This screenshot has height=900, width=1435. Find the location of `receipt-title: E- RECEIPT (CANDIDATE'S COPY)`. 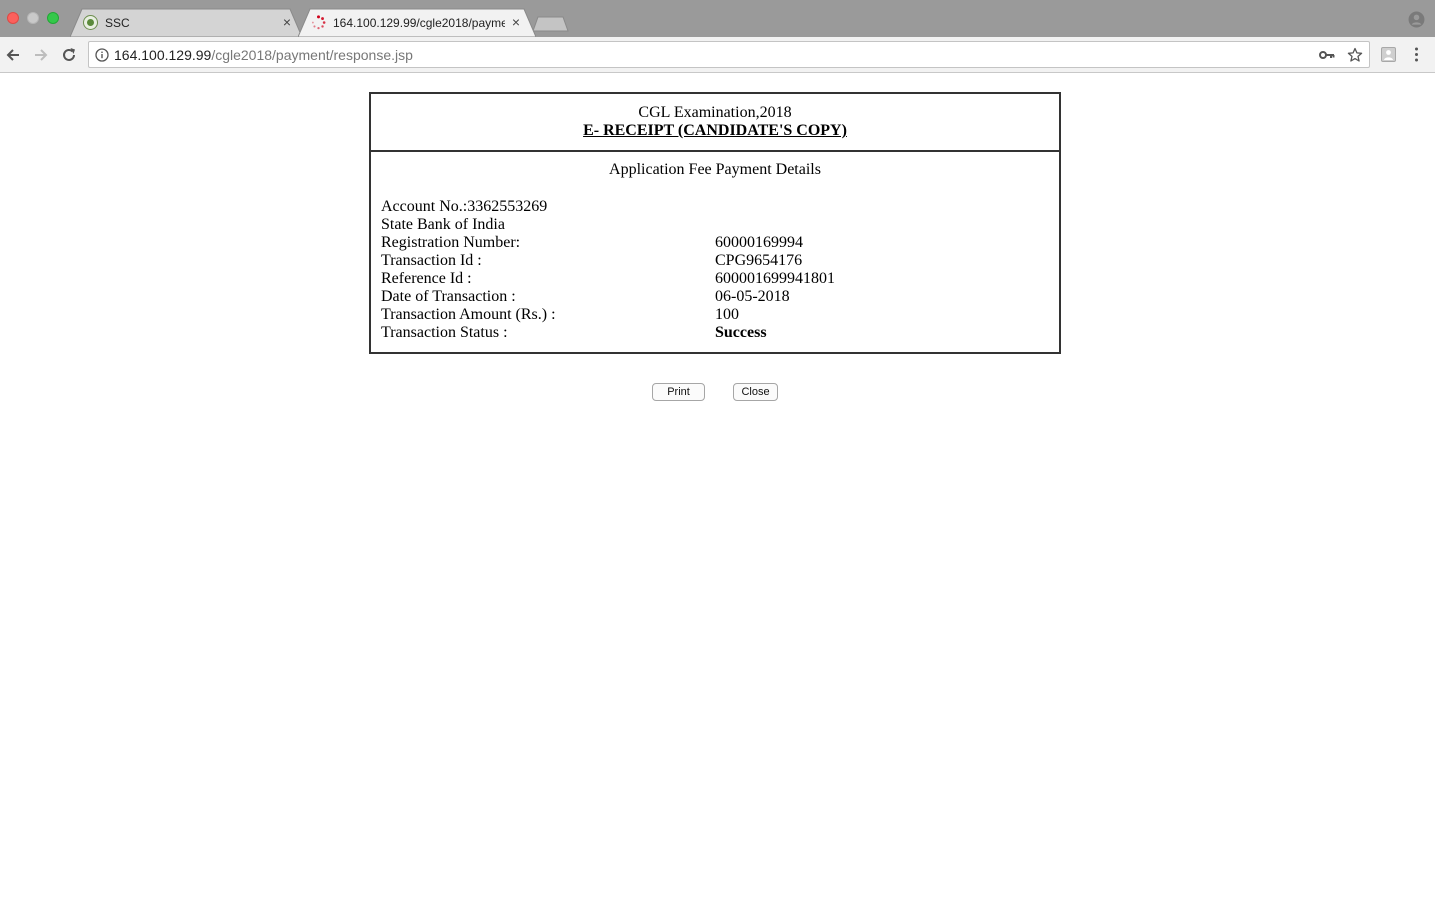

receipt-title: E- RECEIPT (CANDIDATE'S COPY) is located at coordinates (715, 130).